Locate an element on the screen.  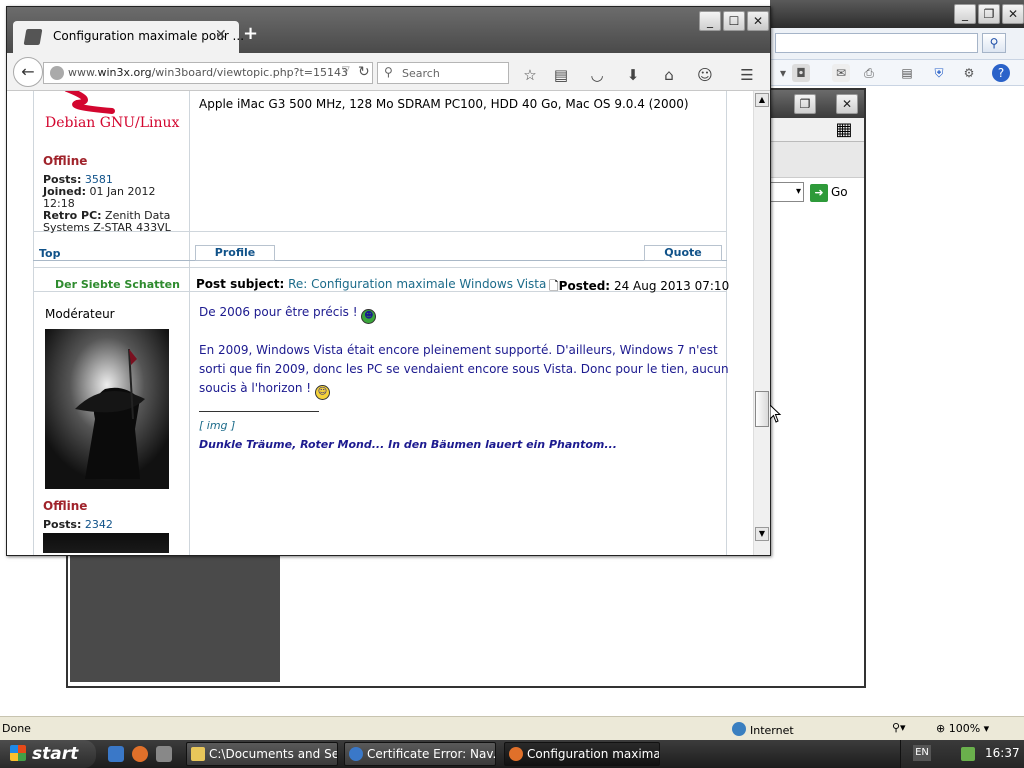
post-subject-label: Post subject: is located at coordinates (240, 284).